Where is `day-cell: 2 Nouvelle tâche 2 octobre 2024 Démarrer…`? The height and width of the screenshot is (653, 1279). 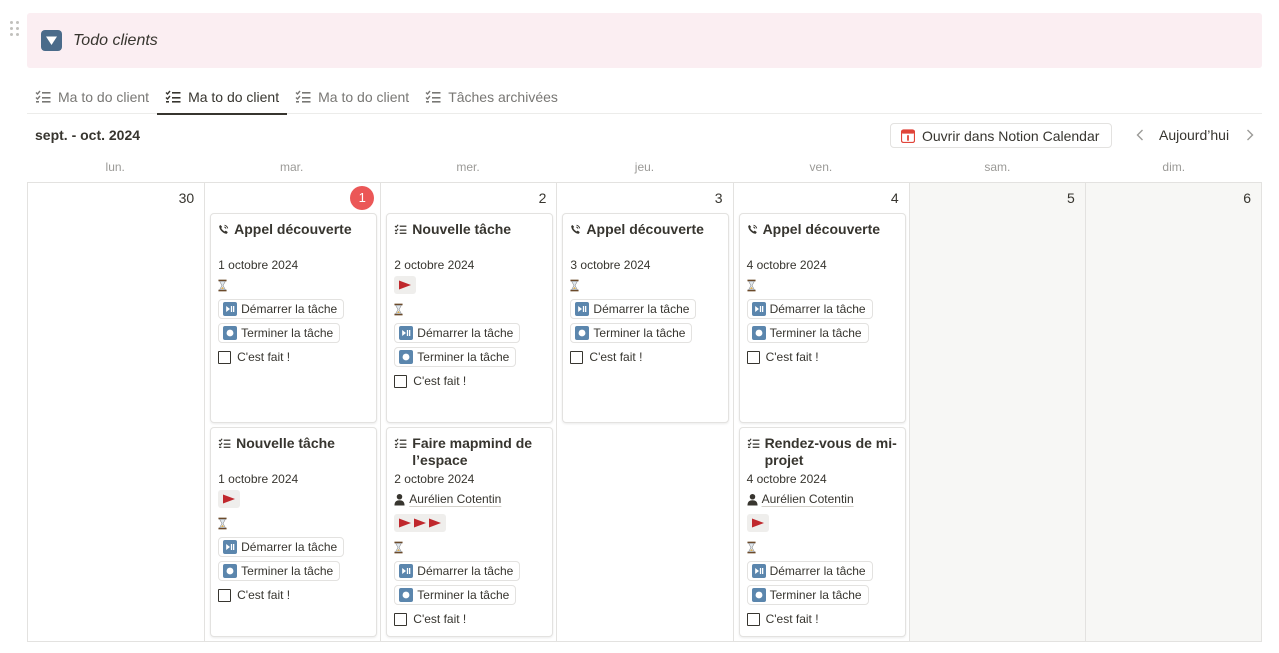 day-cell: 2 Nouvelle tâche 2 octobre 2024 Démarrer… is located at coordinates (468, 412).